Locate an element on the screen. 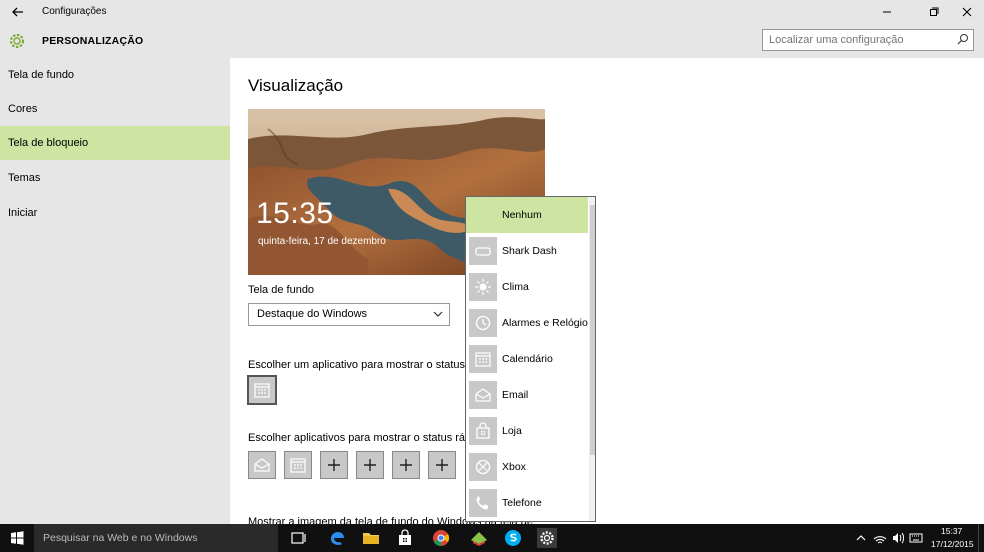 Image resolution: width=984 pixels, height=552 pixels. taskbar-clock-time: 15:37 is located at coordinates (951, 531).